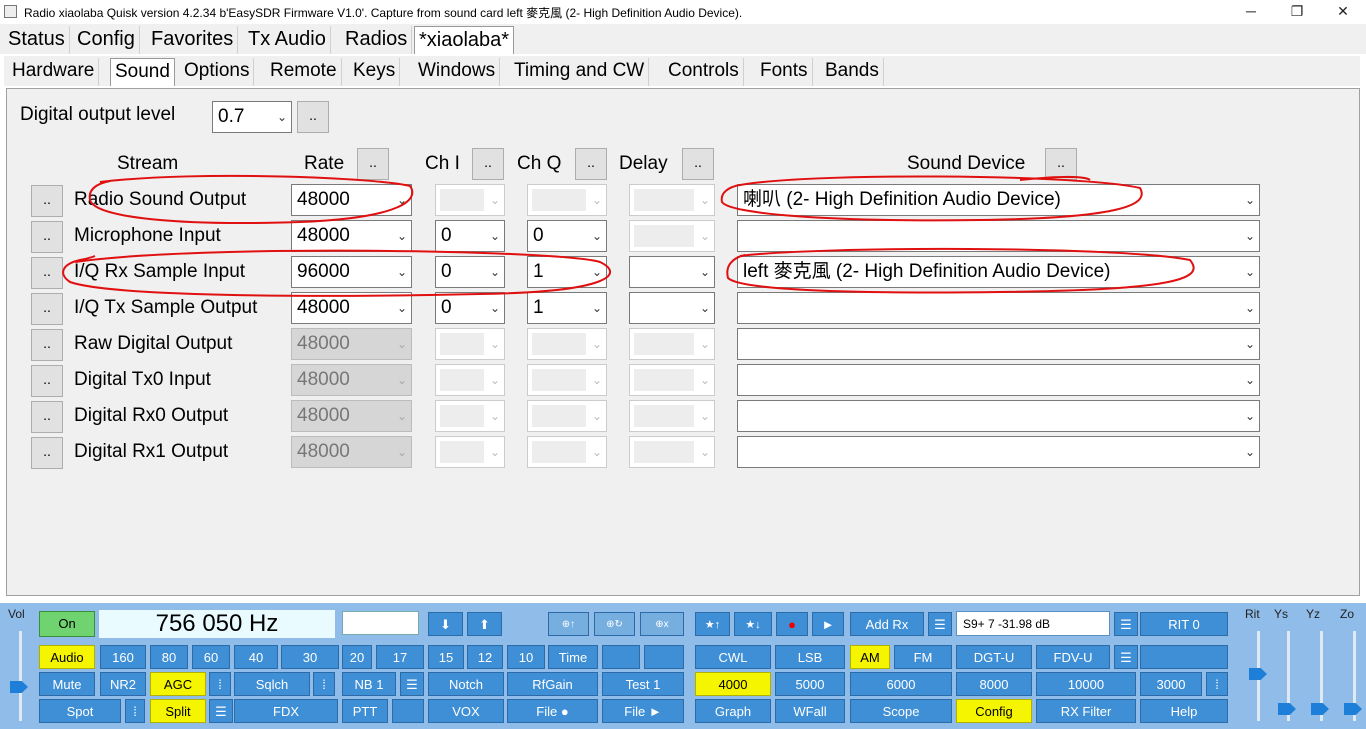  Describe the element at coordinates (568, 624) in the screenshot. I see `mem-up-button: ⊕↑` at that location.